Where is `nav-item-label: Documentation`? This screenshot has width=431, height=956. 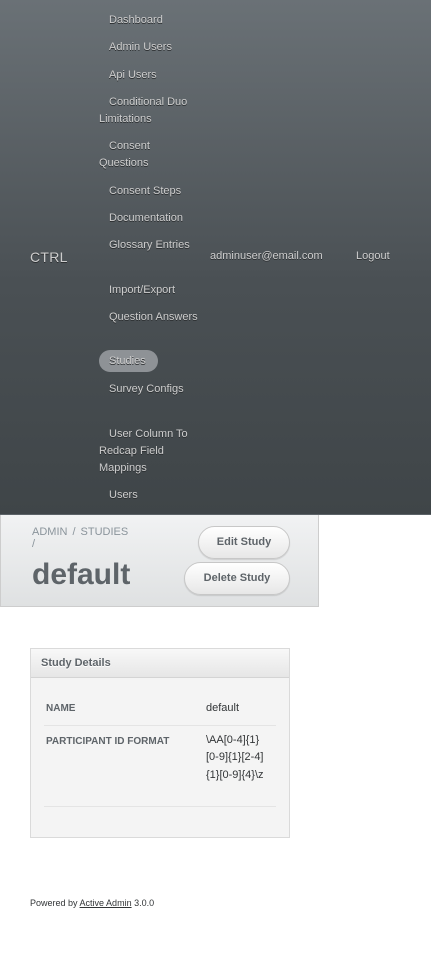
nav-item-label: Documentation is located at coordinates (146, 218).